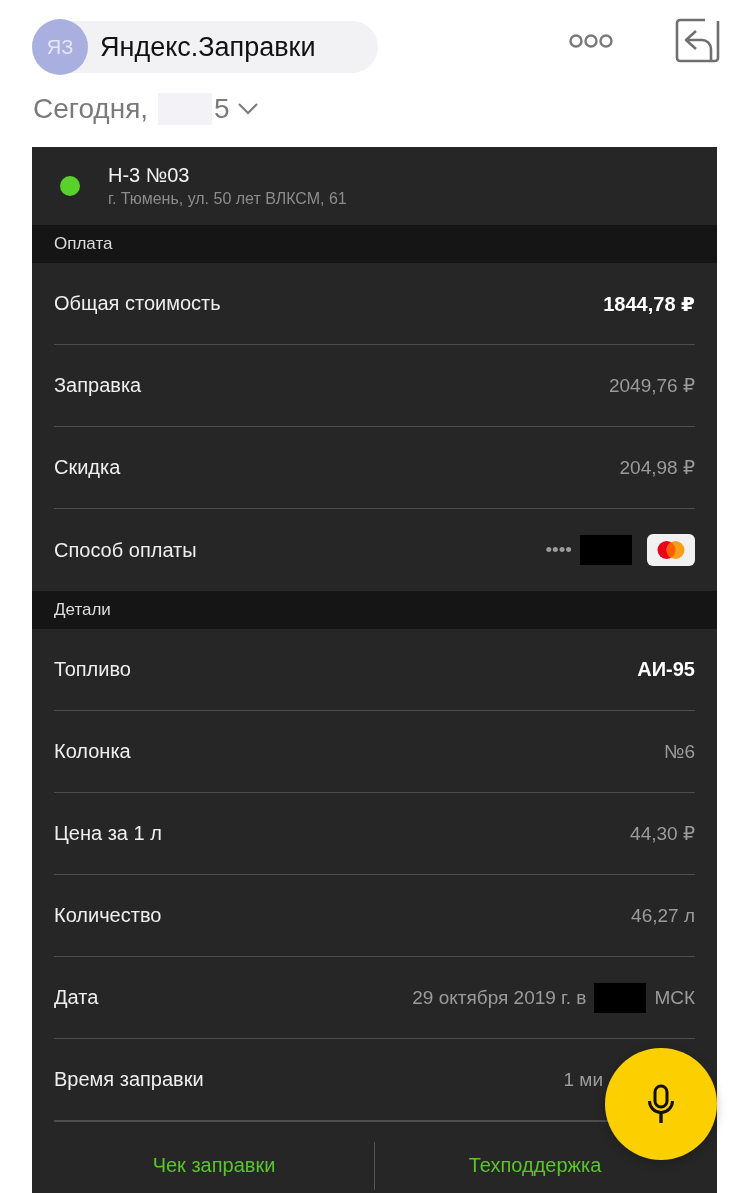 The image size is (750, 1193). What do you see at coordinates (108, 833) in the screenshot?
I see `row-label: Цена за 1 л` at bounding box center [108, 833].